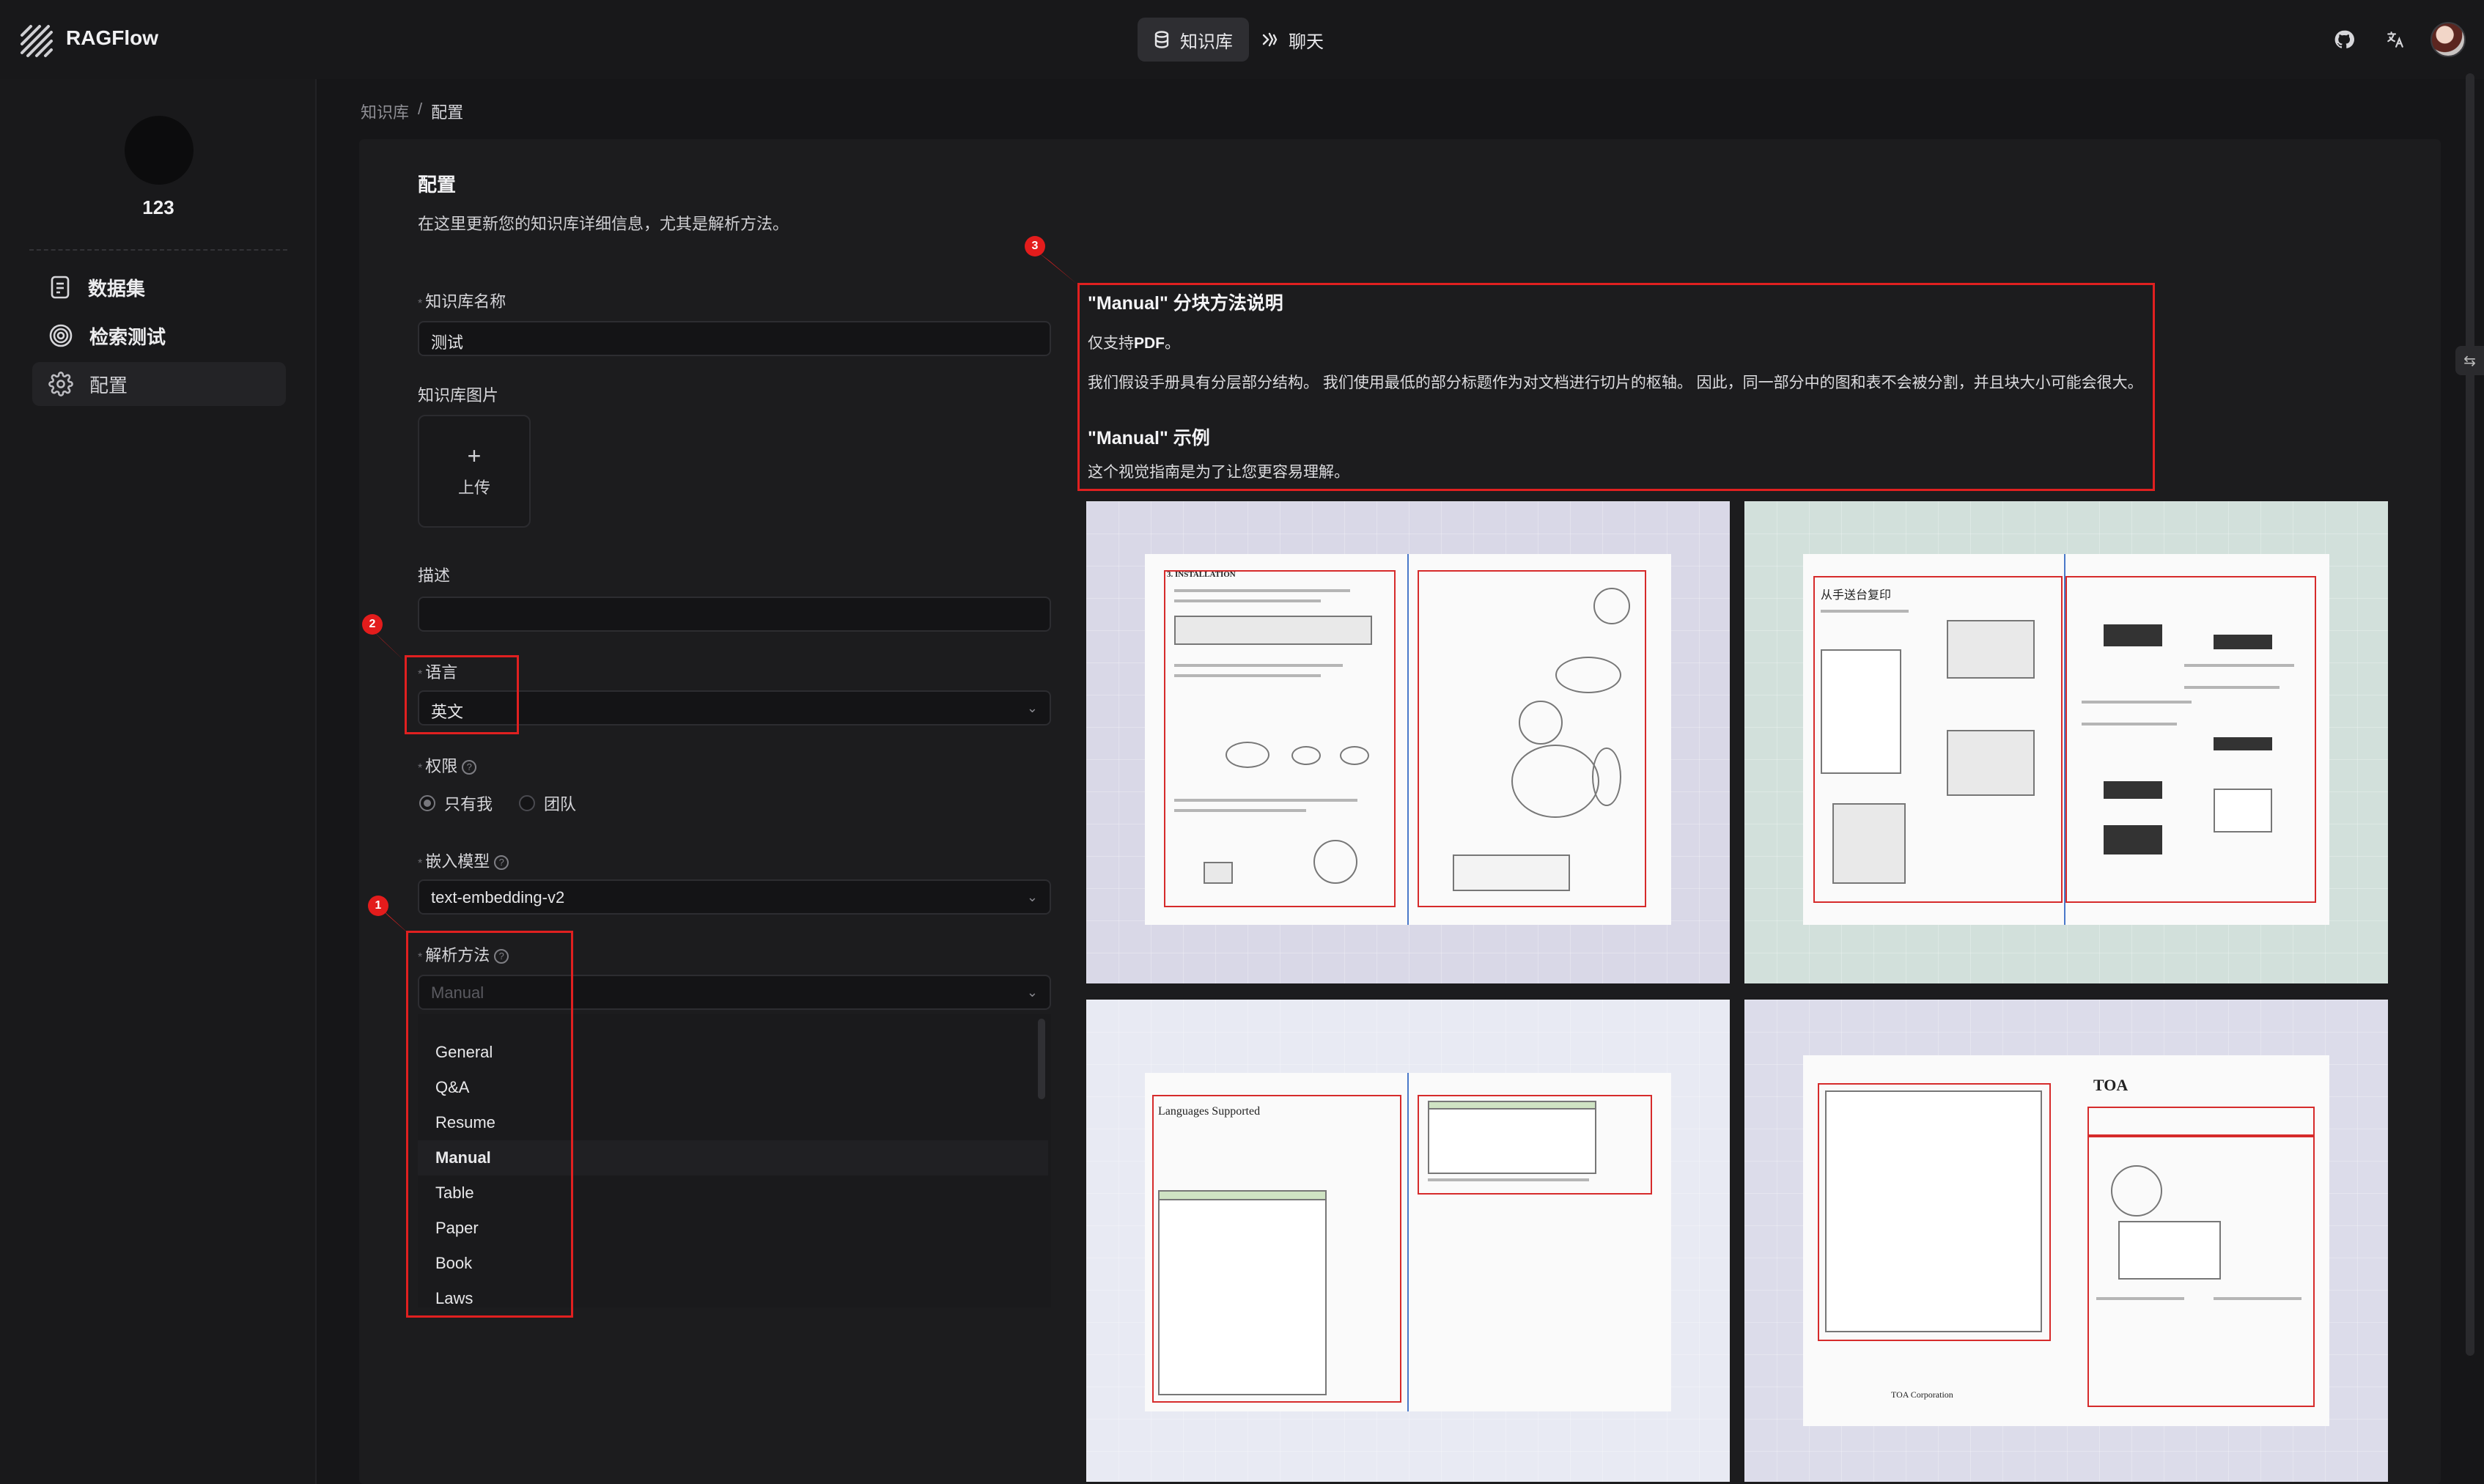 The height and width of the screenshot is (1484, 2484). What do you see at coordinates (2111, 1085) in the screenshot?
I see `toa-brand: TOA` at bounding box center [2111, 1085].